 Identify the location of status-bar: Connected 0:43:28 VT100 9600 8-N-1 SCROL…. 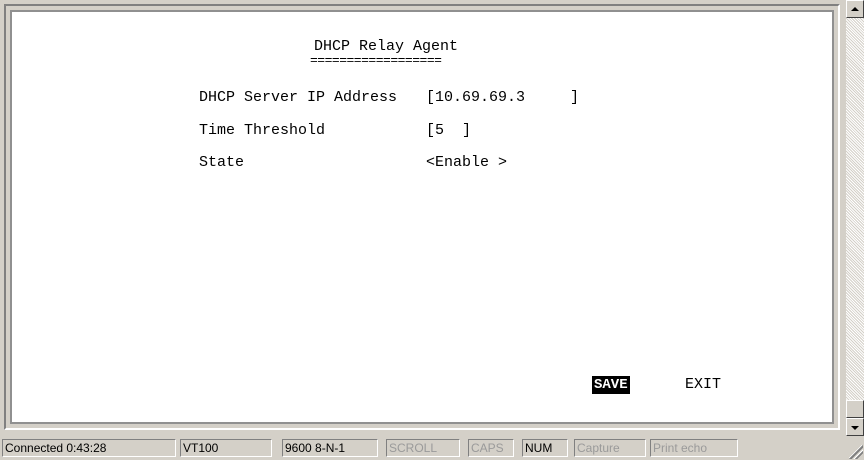
(432, 448).